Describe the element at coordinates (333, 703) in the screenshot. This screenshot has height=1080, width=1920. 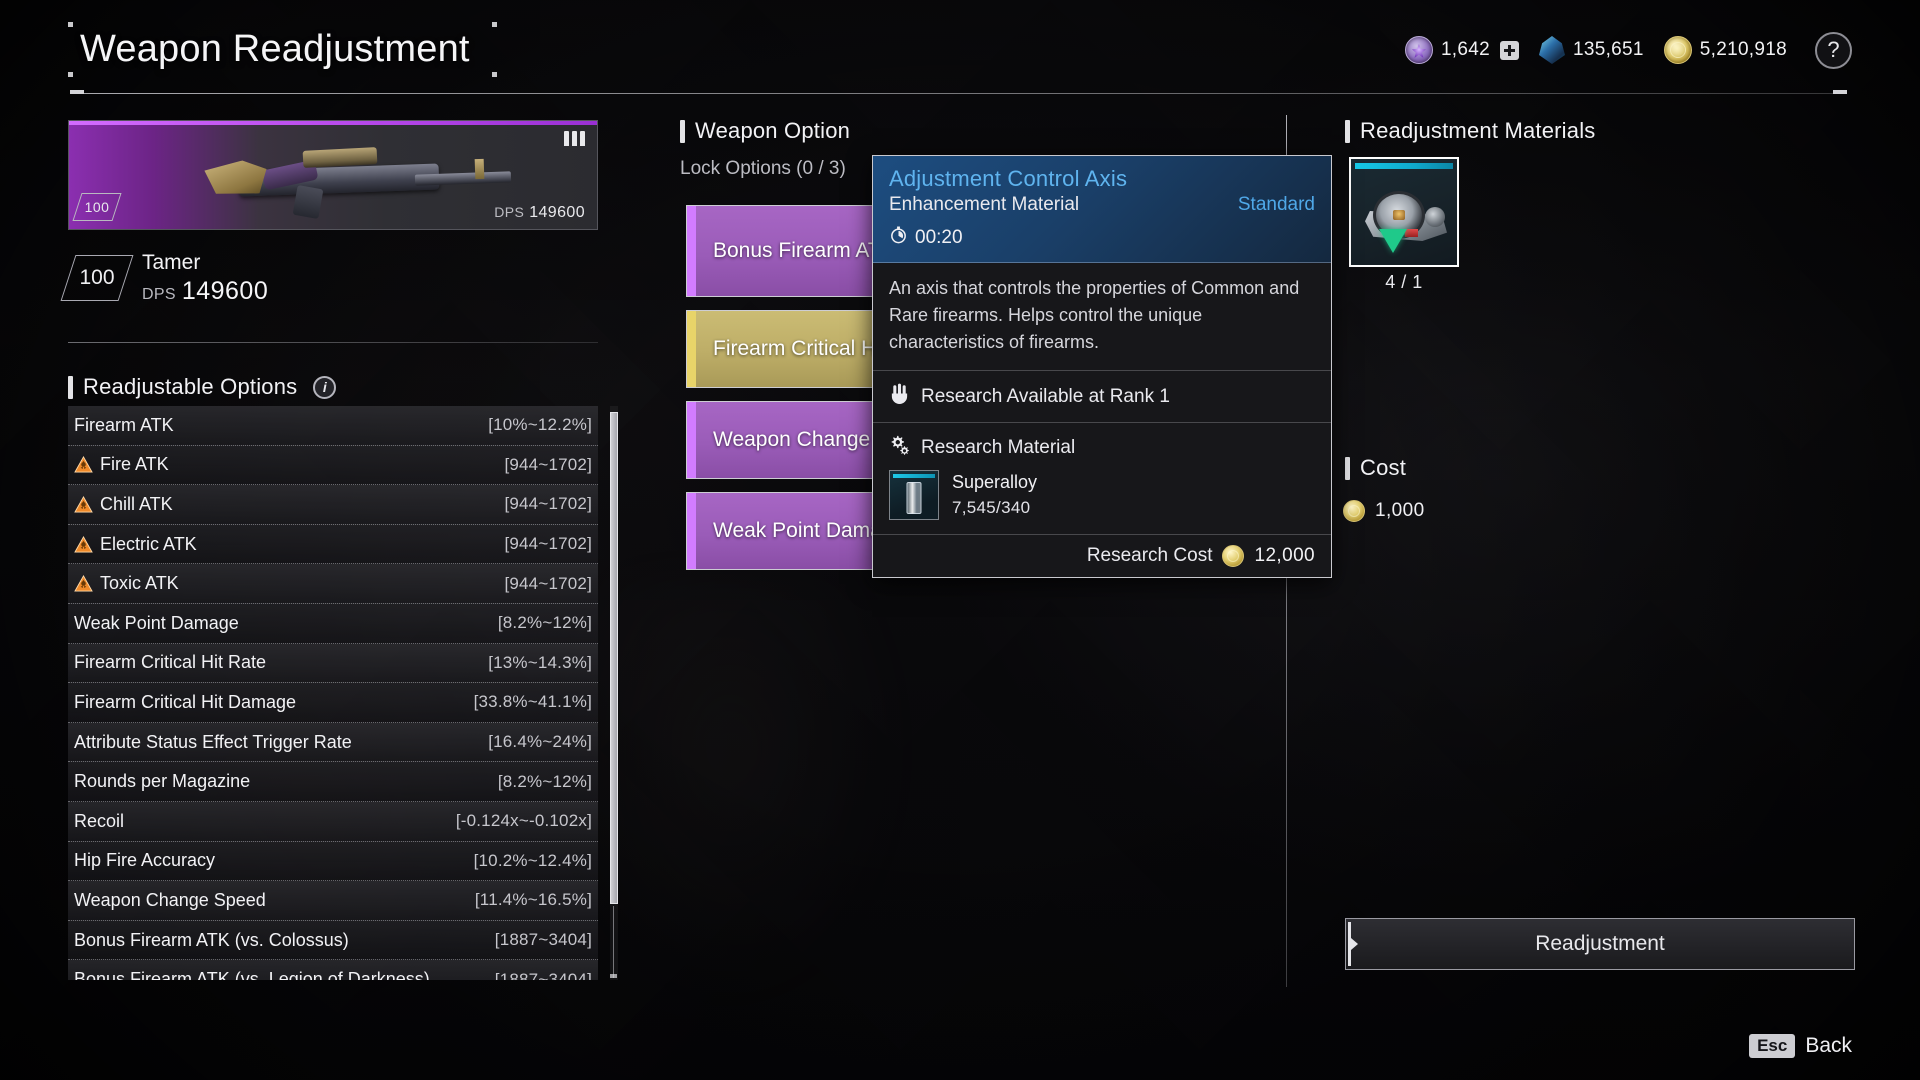
I see `option-row: Firearm Critical Hit Damage [33.8%~41.1%]` at that location.